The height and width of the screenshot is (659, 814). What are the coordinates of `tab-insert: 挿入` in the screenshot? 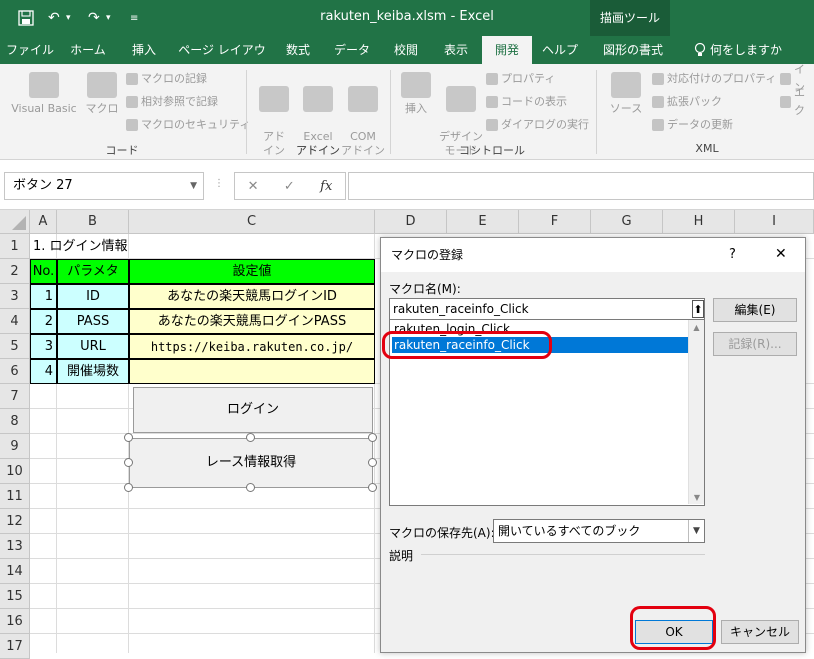 It's located at (144, 50).